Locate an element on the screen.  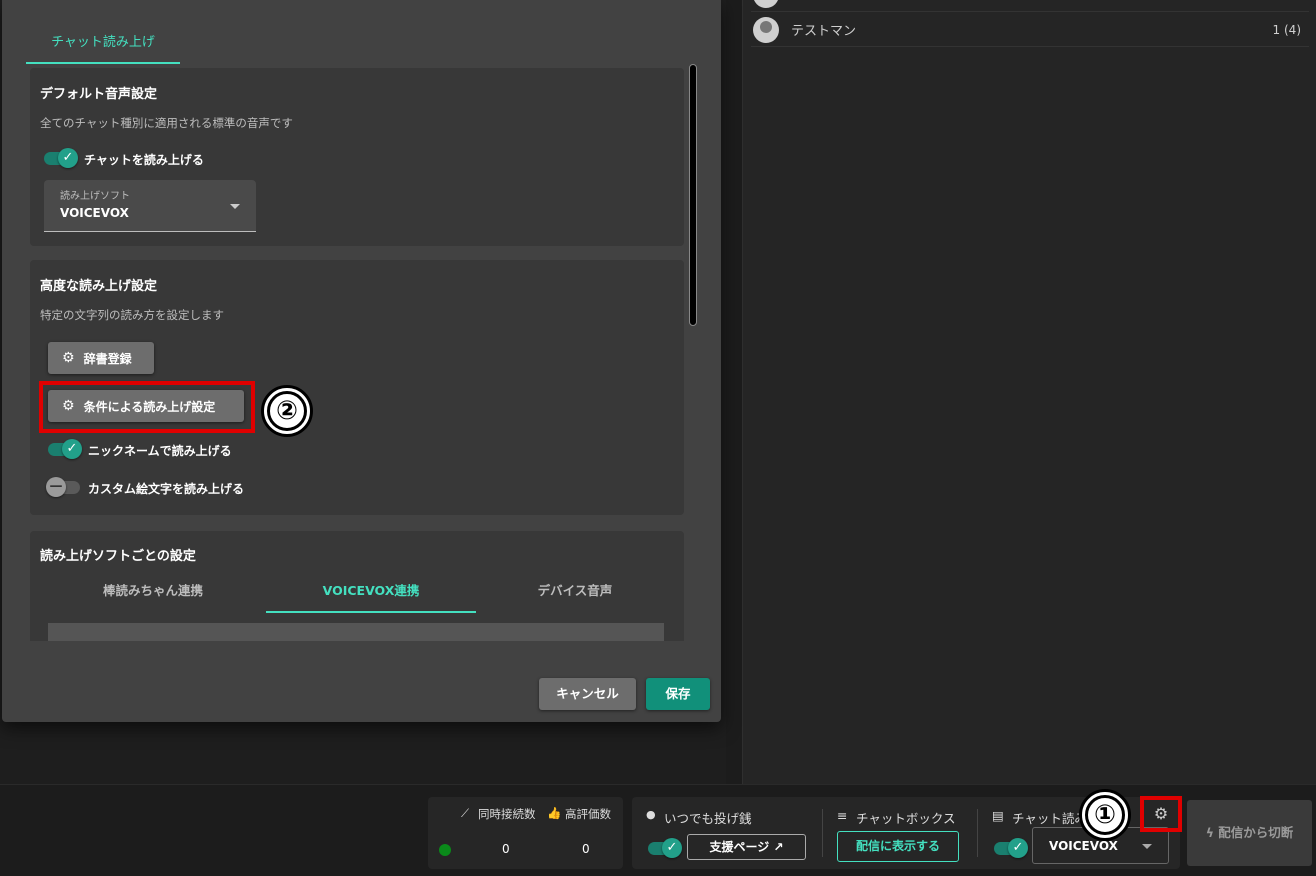
tip-toggle: ✓ is located at coordinates (664, 848).